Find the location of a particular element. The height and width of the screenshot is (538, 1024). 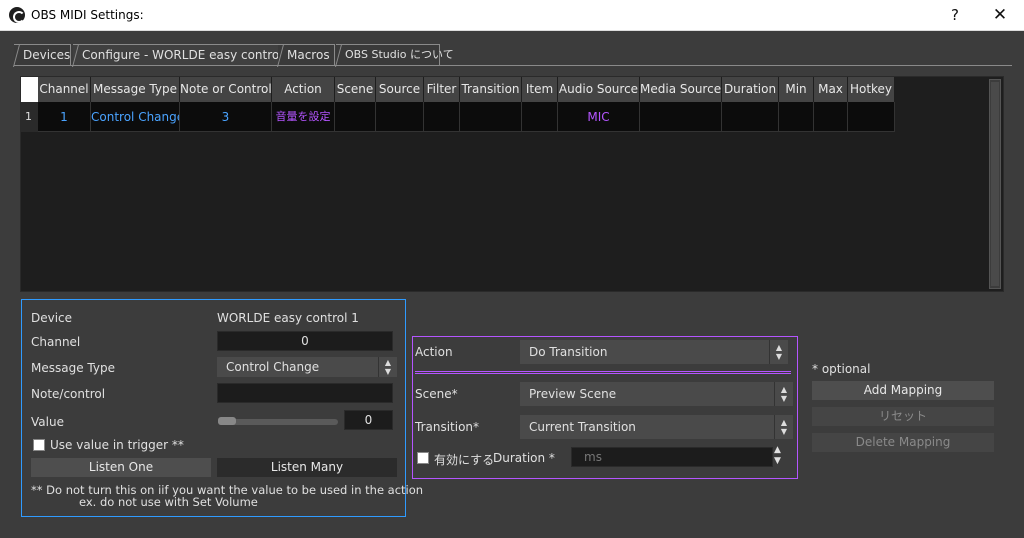

cell-media-source is located at coordinates (681, 117).